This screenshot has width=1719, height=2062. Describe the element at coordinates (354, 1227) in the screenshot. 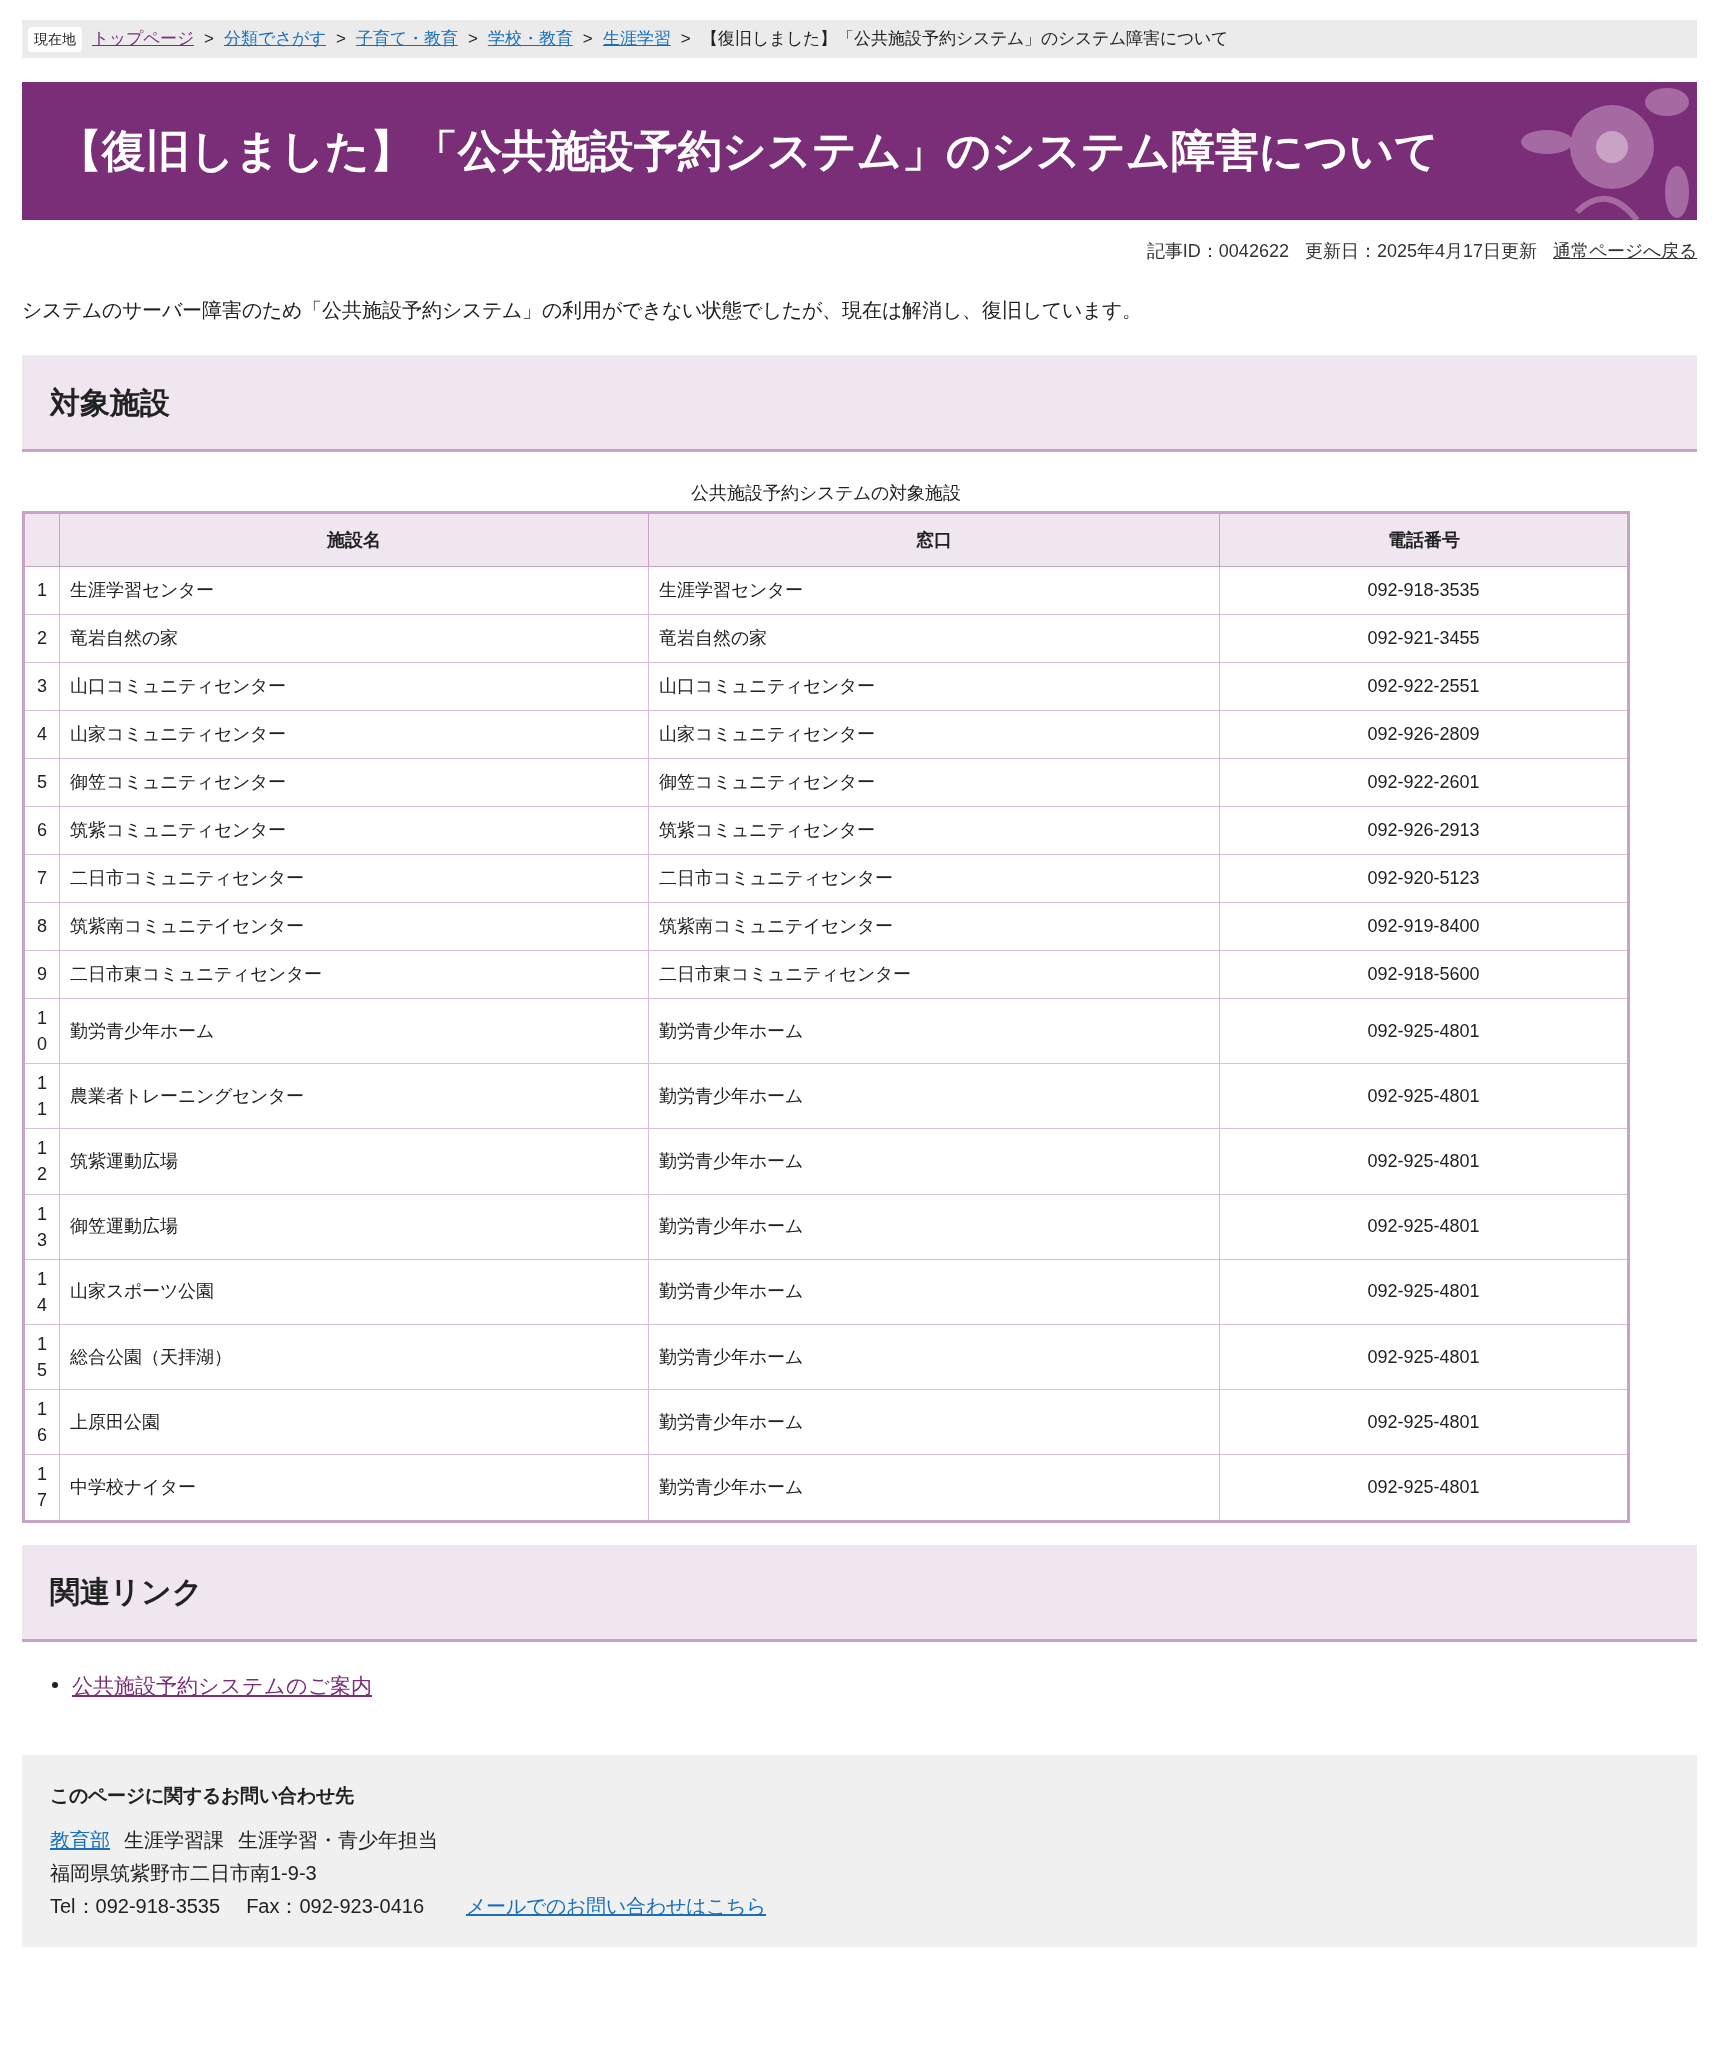

I see `table-cell: 御笠運動広場` at that location.